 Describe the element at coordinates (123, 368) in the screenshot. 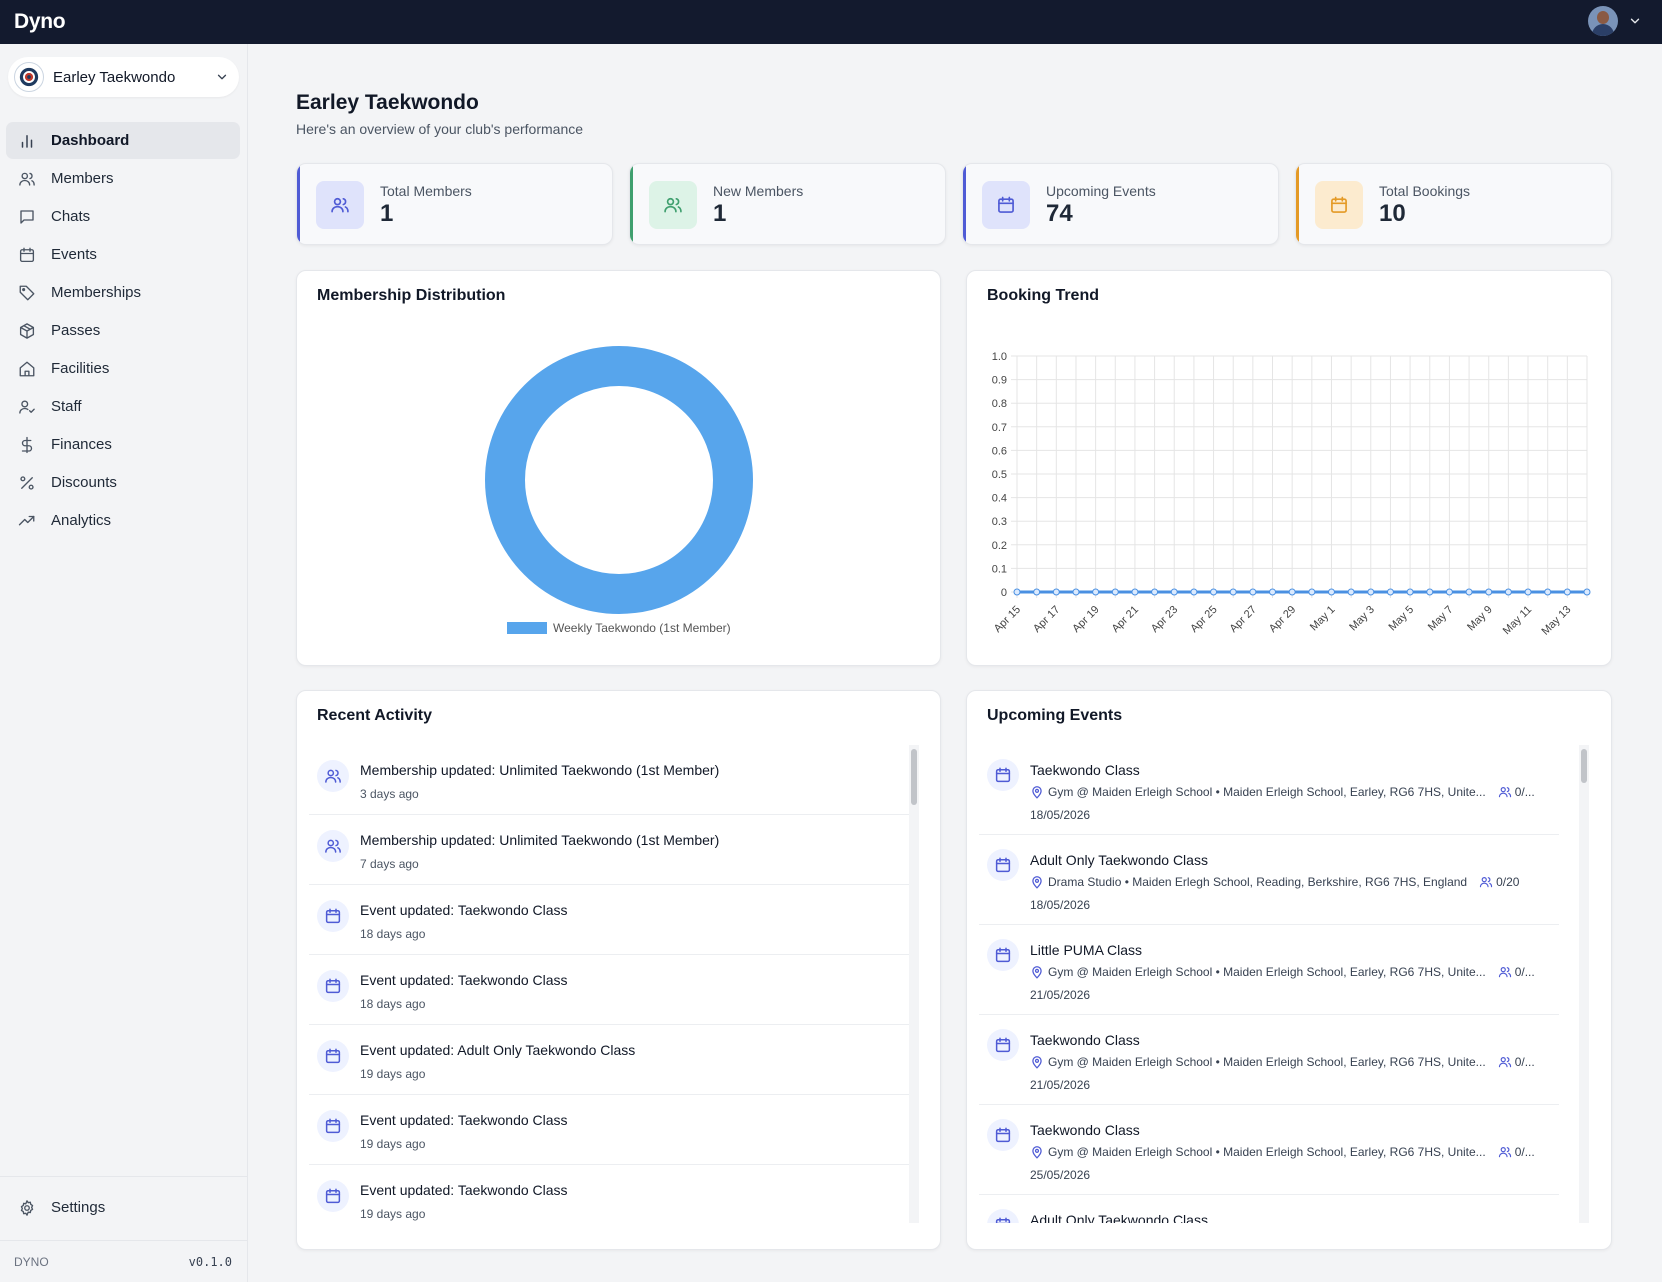

I see `sidebar-item-facilities: Facilities` at that location.